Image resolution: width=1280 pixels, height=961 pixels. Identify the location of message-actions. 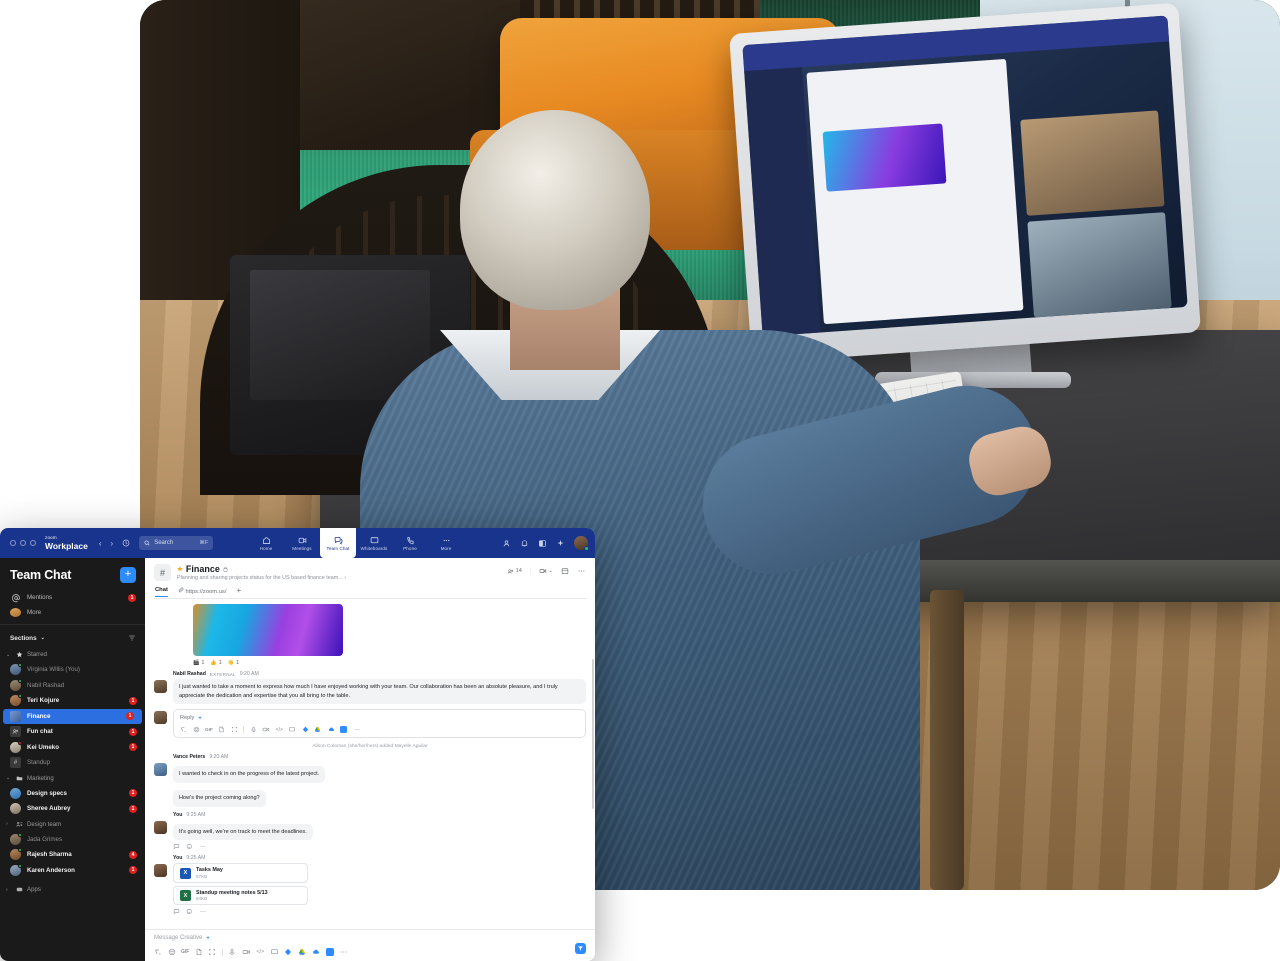
(379, 911).